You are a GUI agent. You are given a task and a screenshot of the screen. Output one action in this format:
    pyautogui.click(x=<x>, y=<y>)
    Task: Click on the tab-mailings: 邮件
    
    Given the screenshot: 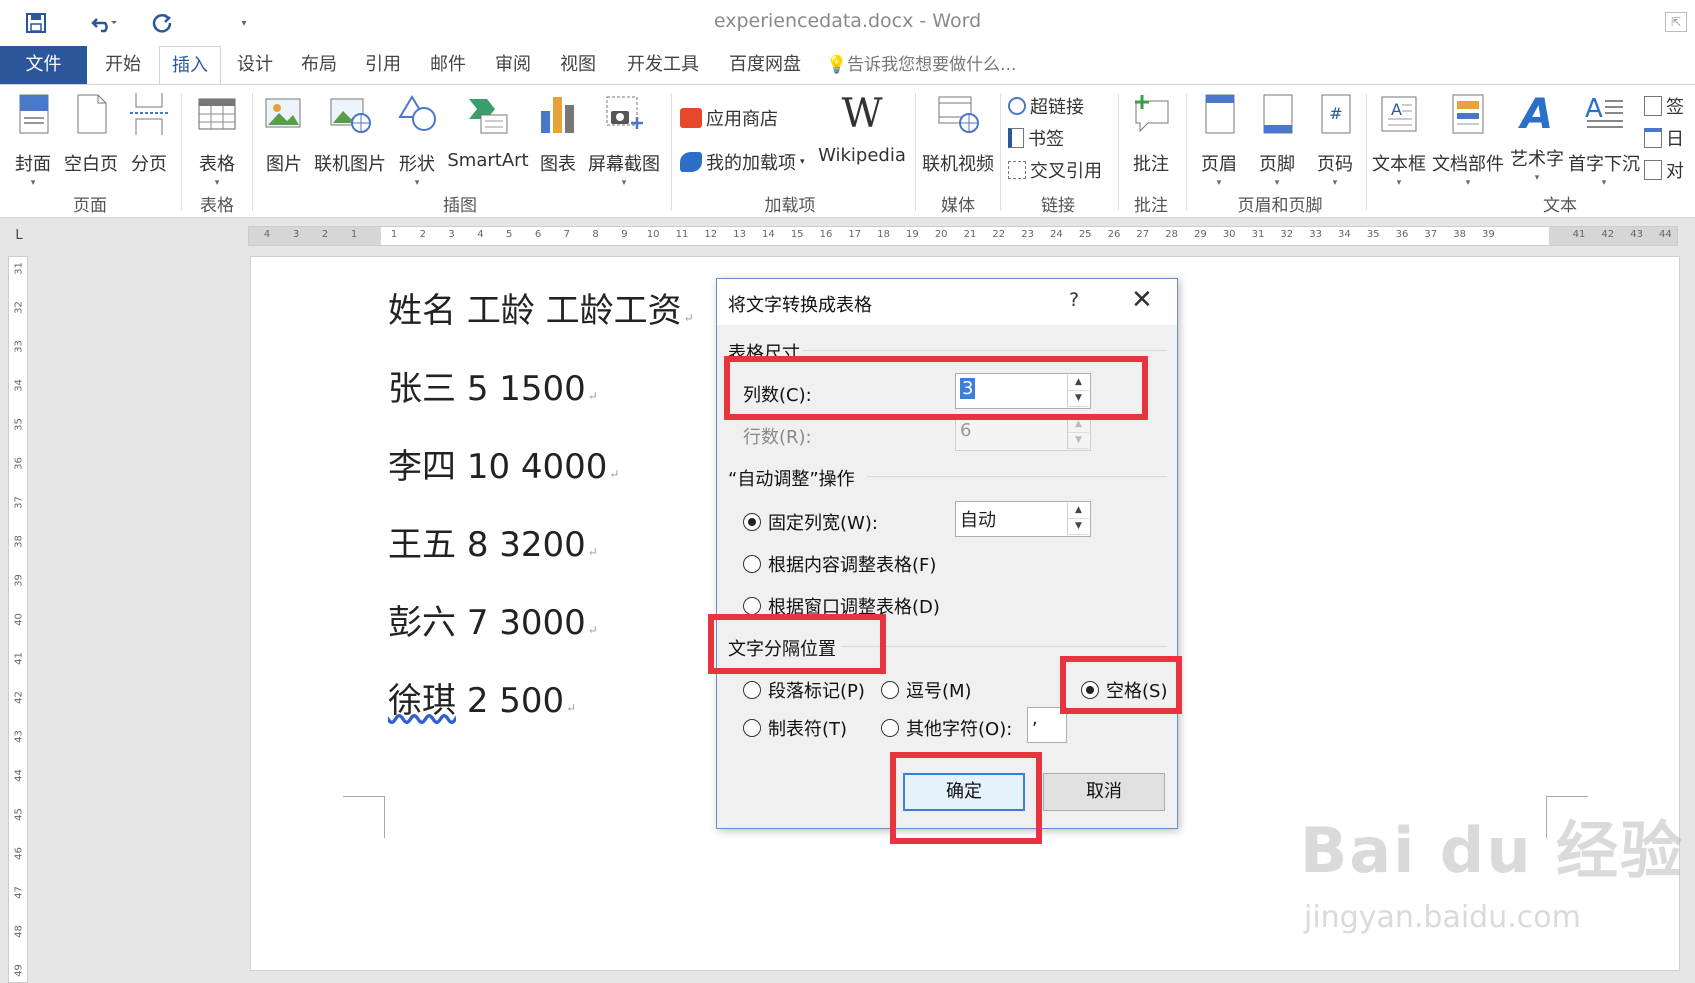 What is the action you would take?
    pyautogui.click(x=448, y=65)
    